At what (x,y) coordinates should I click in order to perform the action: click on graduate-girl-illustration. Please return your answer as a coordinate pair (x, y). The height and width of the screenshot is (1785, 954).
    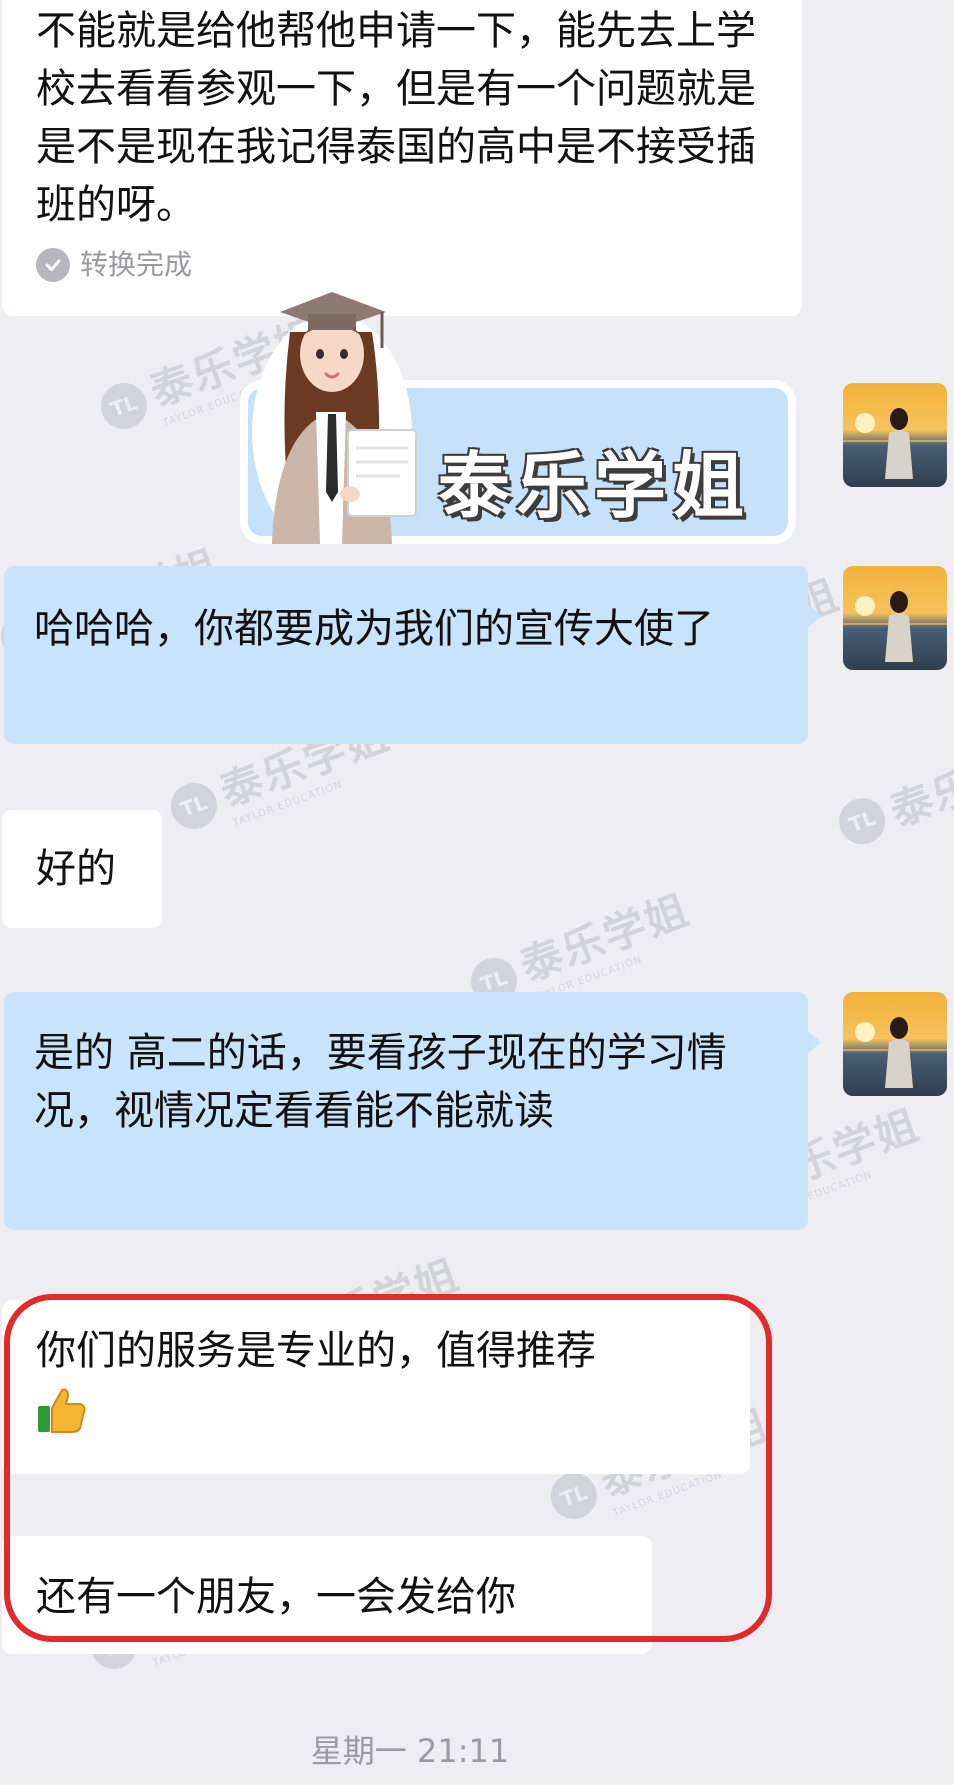
    Looking at the image, I should click on (350, 406).